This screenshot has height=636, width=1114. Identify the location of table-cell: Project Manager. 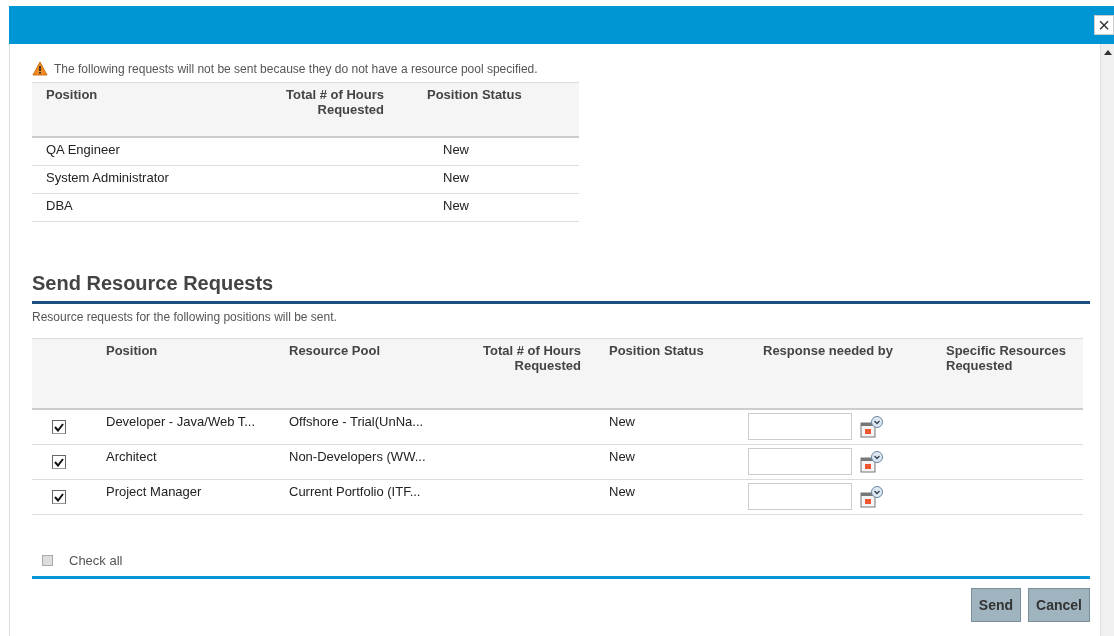
(197, 497).